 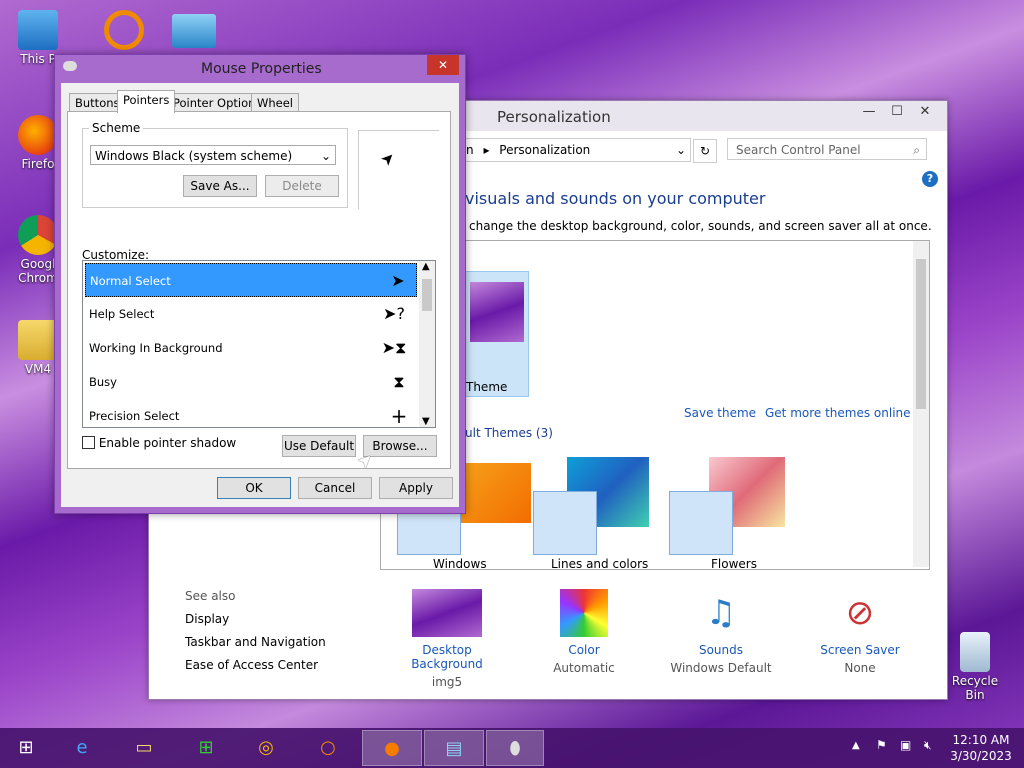 I want to click on search-input: Search Control Panel ⌕, so click(x=827, y=149).